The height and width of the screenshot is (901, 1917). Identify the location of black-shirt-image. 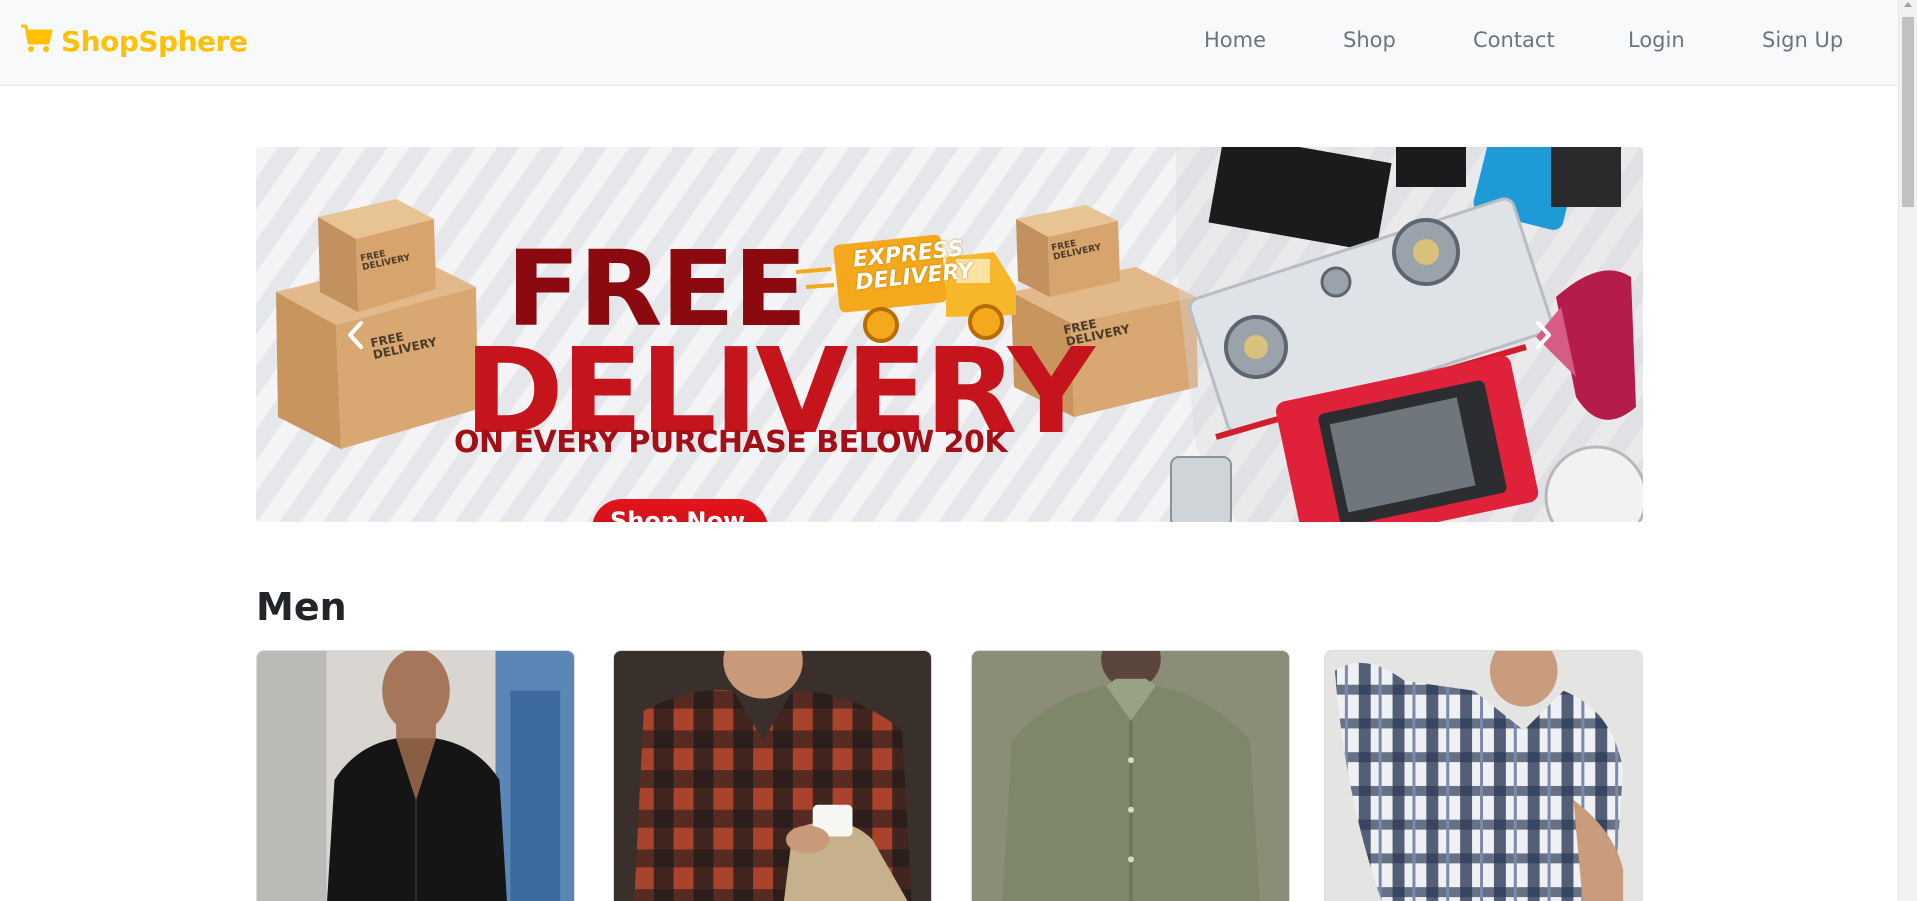
(415, 776).